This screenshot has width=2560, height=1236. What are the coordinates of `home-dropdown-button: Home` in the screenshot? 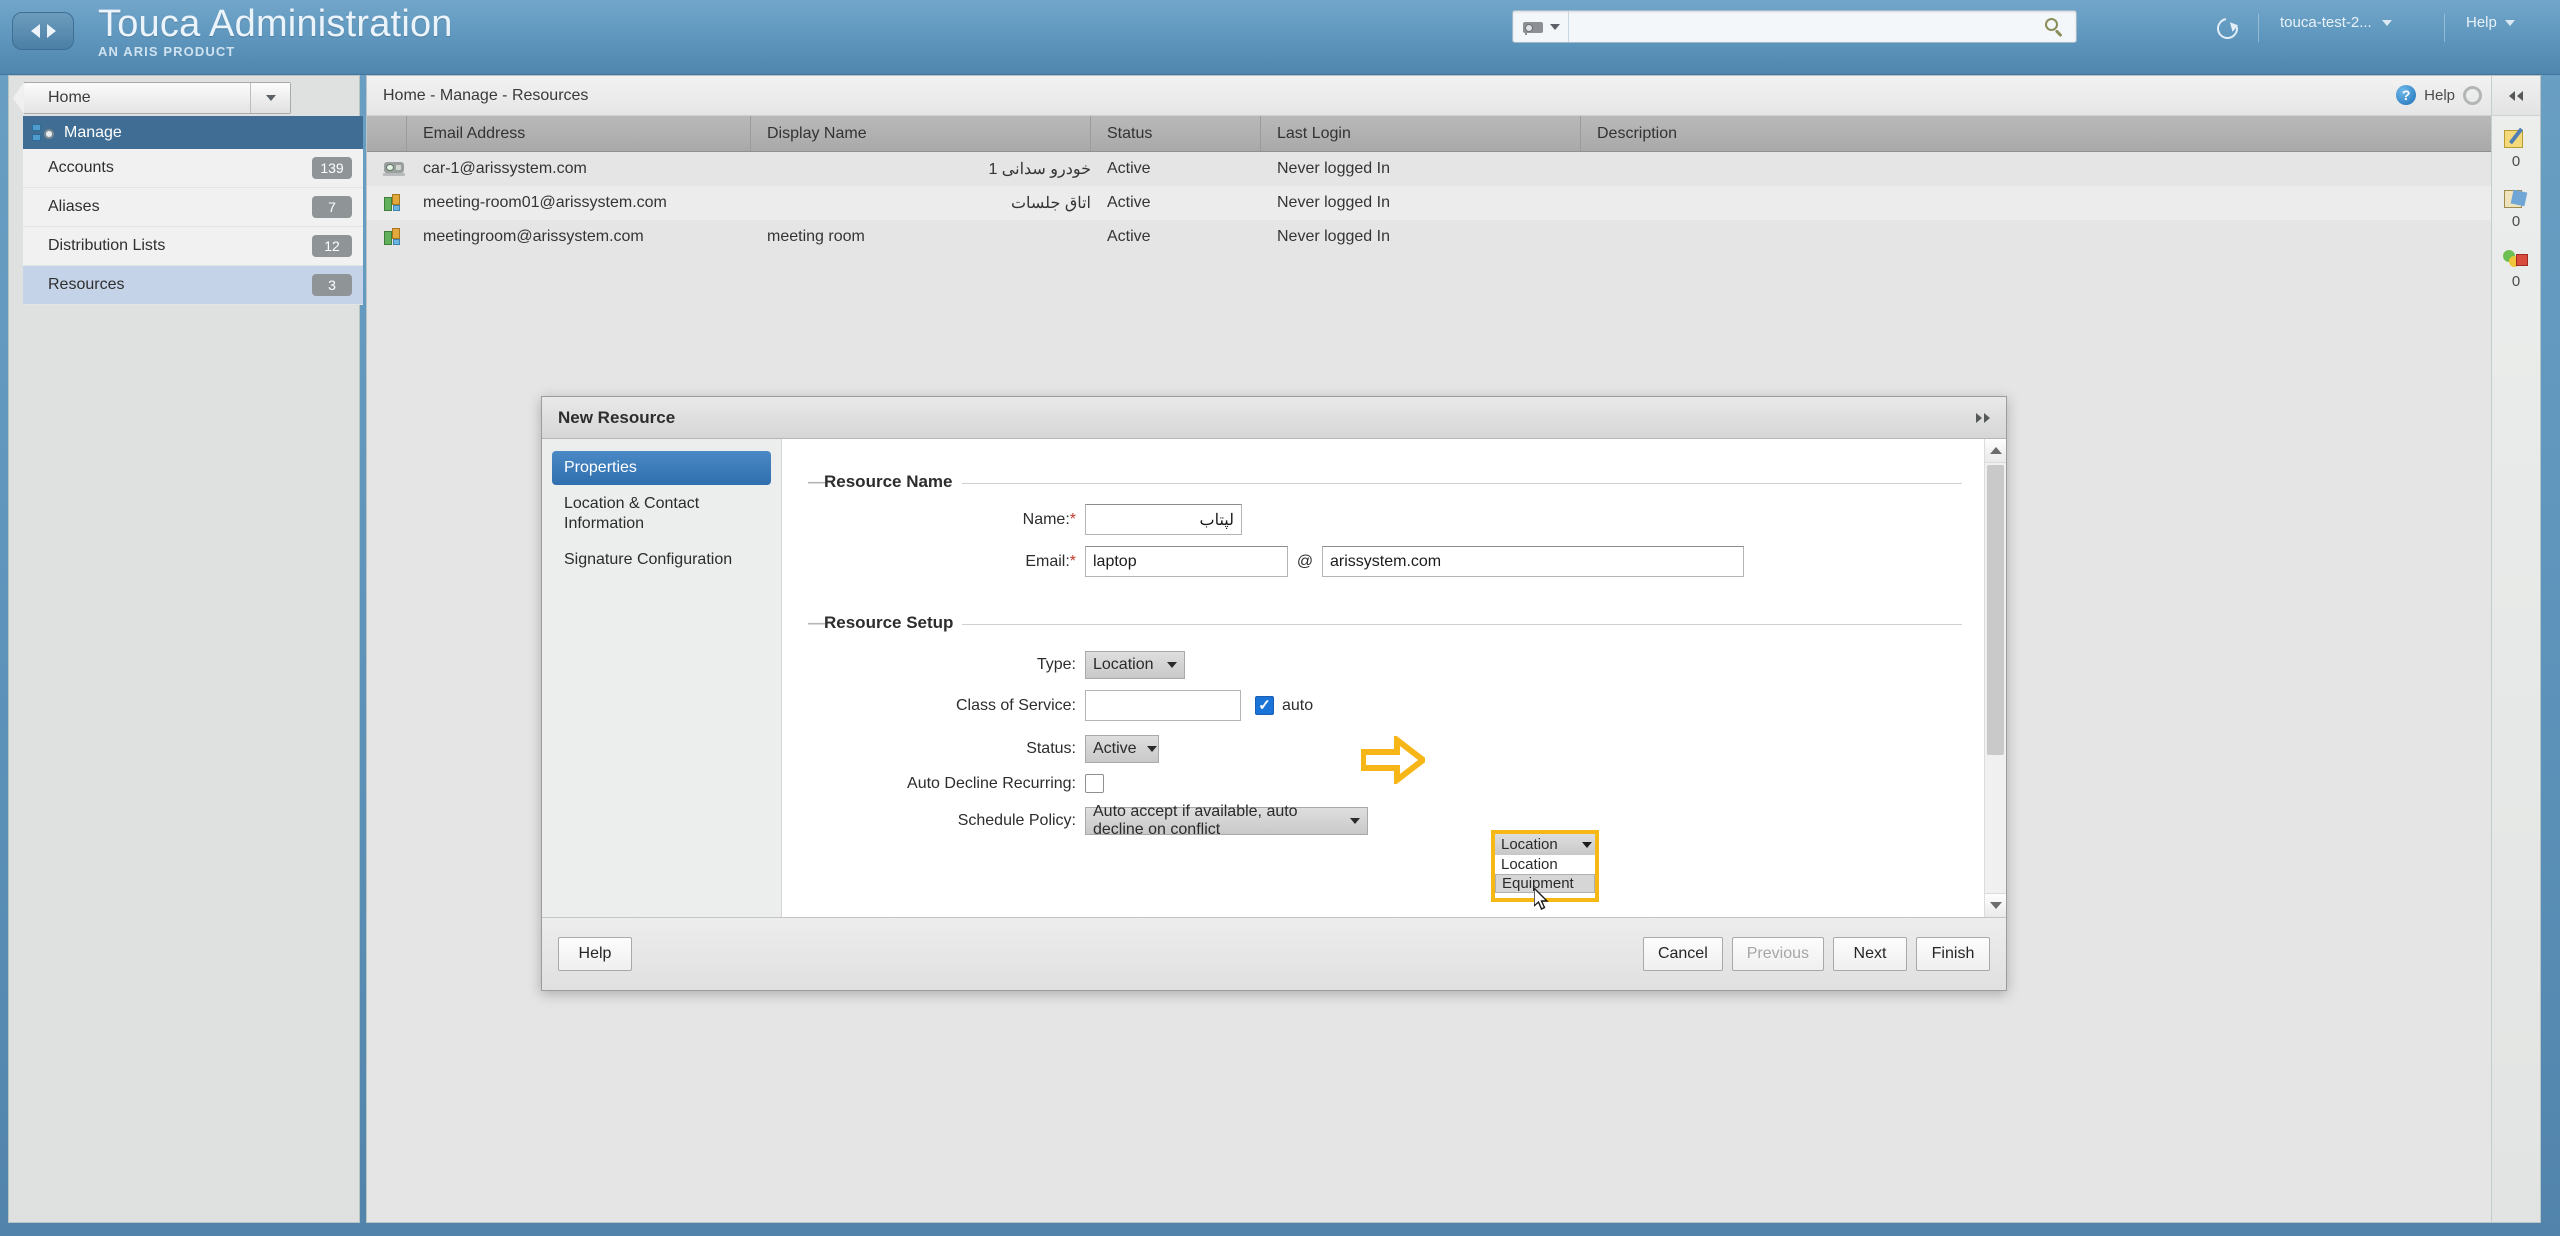 It's located at (152, 98).